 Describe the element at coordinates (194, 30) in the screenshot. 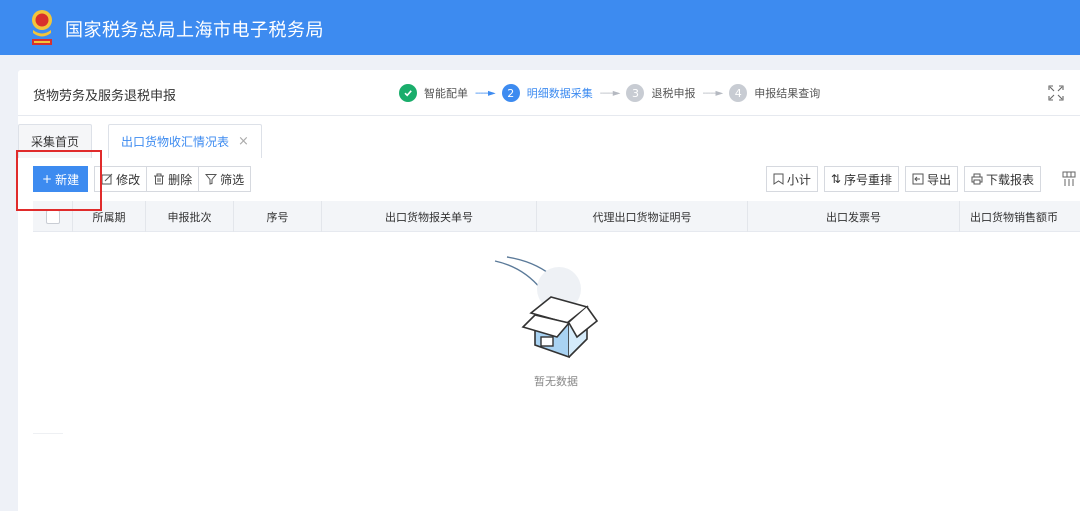

I see `site-title: 国家税务总局上海市电子税务局` at that location.